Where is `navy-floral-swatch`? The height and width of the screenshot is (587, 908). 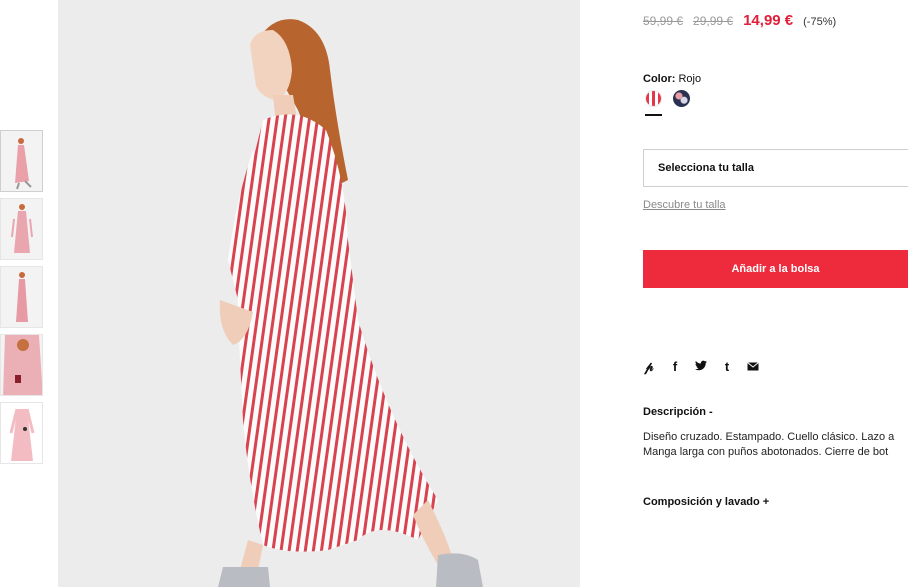 navy-floral-swatch is located at coordinates (681, 98).